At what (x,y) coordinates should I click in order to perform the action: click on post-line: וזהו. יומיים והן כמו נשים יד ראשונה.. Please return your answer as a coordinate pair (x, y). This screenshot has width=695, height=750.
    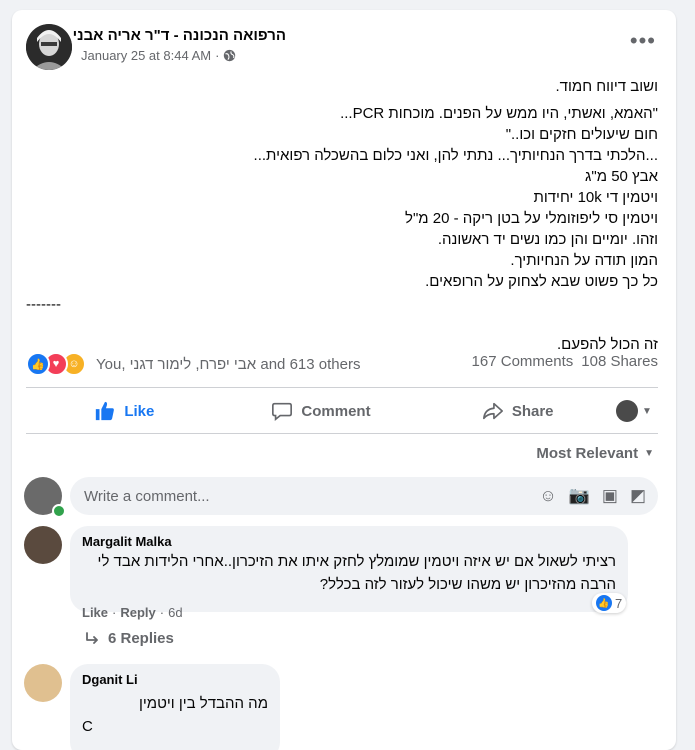
    Looking at the image, I should click on (547, 239).